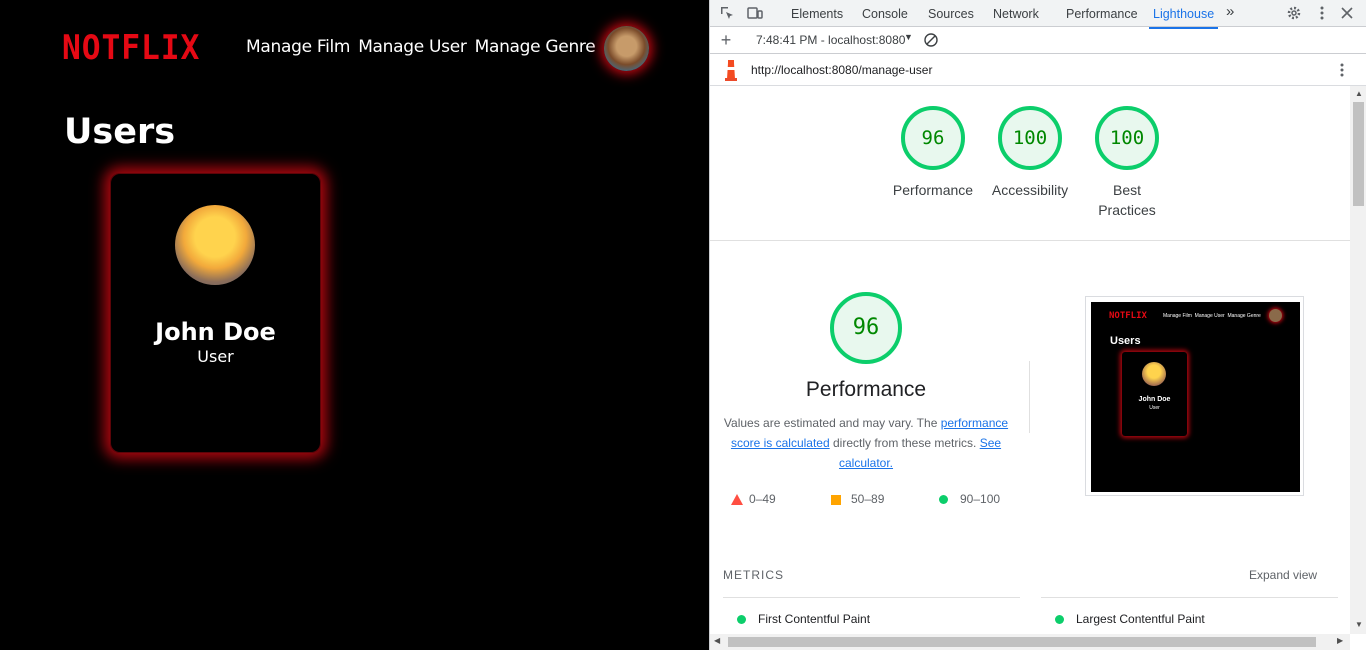 Image resolution: width=1366 pixels, height=650 pixels. Describe the element at coordinates (1154, 394) in the screenshot. I see `thumb-user-card: John Doe User` at that location.